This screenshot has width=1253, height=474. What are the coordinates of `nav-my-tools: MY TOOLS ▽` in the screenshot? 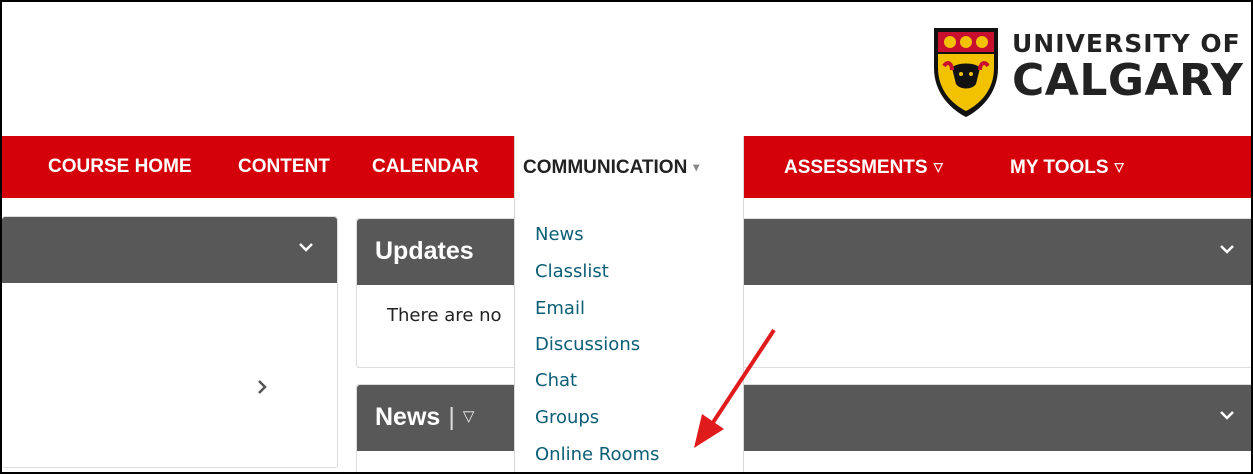 It's located at (1067, 167).